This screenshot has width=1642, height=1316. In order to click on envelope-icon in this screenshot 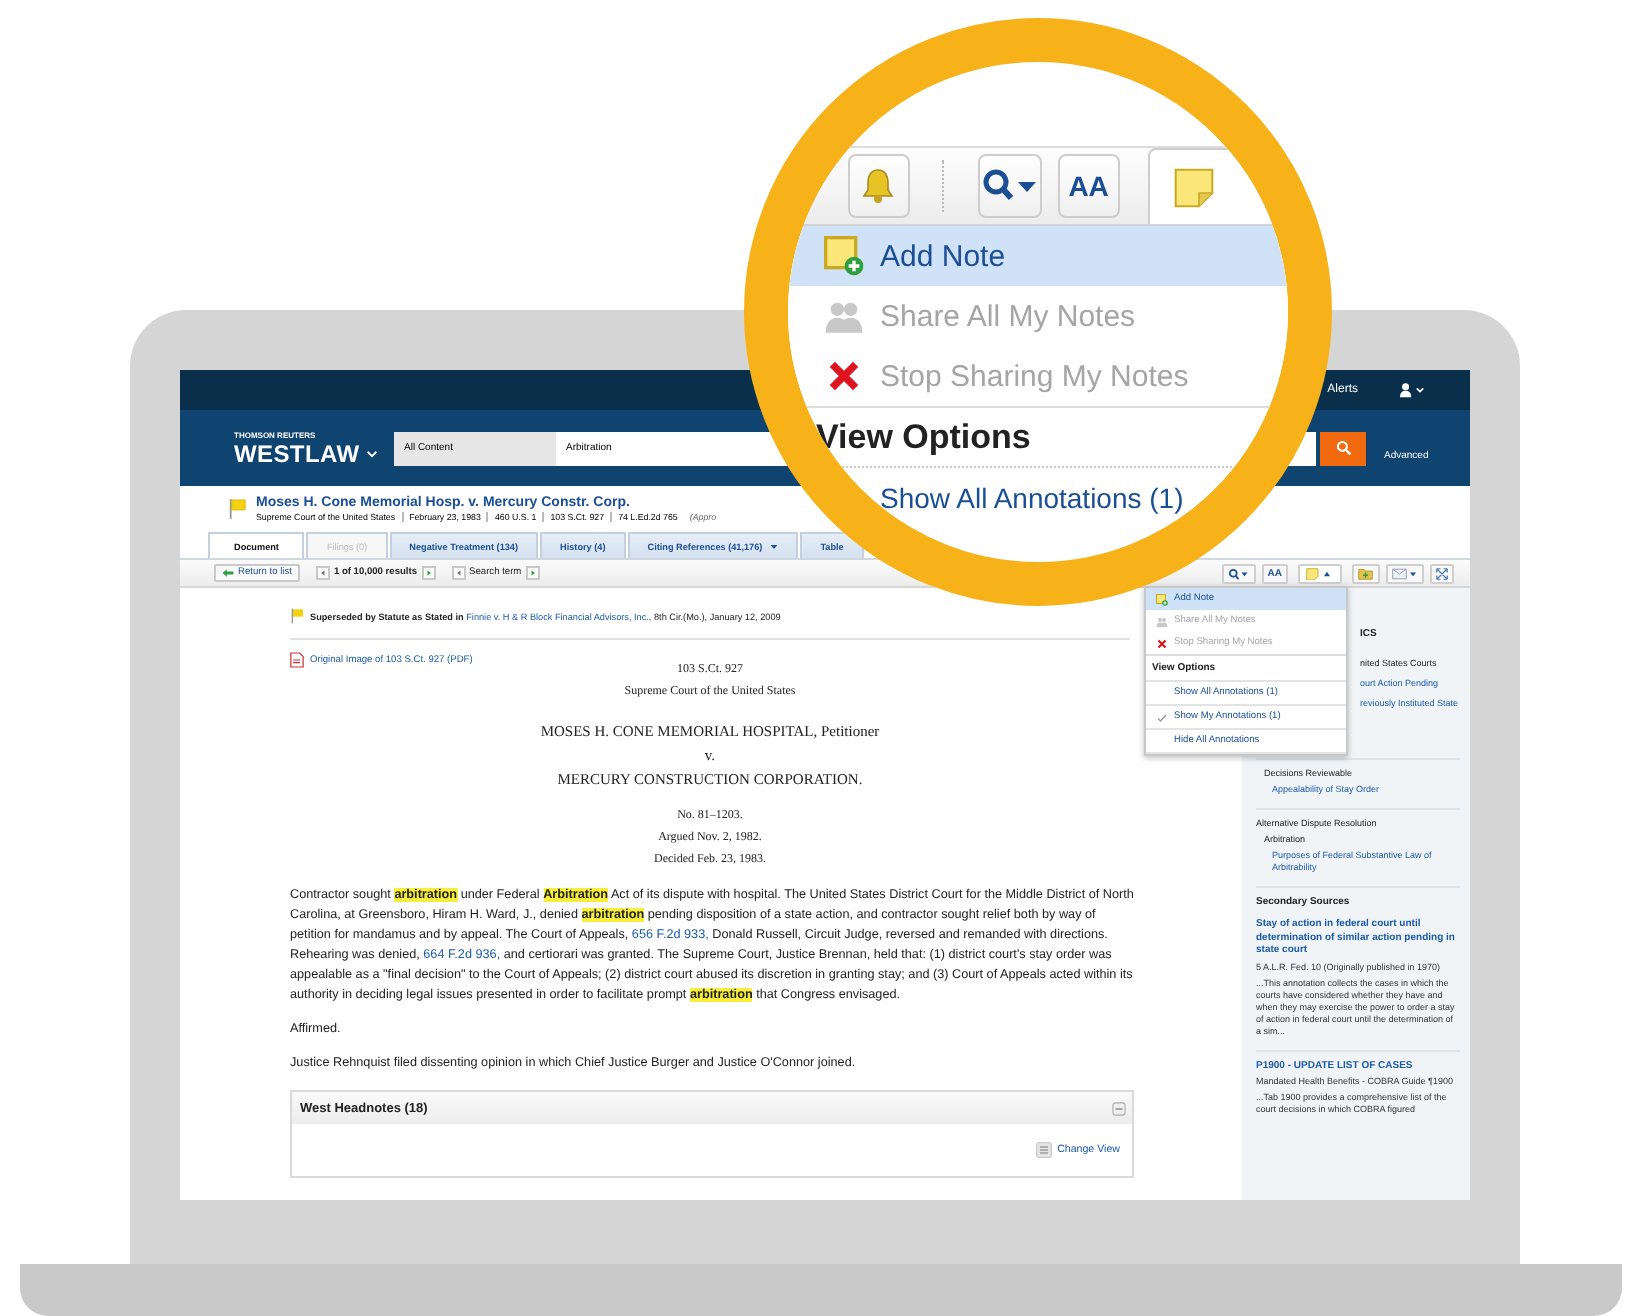, I will do `click(1404, 573)`.